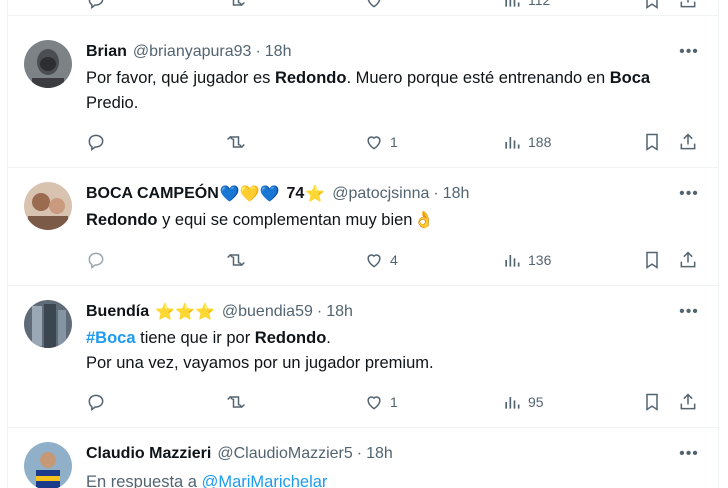 Image resolution: width=728 pixels, height=488 pixels. I want to click on stars-emoji: ⭐⭐⭐, so click(185, 312).